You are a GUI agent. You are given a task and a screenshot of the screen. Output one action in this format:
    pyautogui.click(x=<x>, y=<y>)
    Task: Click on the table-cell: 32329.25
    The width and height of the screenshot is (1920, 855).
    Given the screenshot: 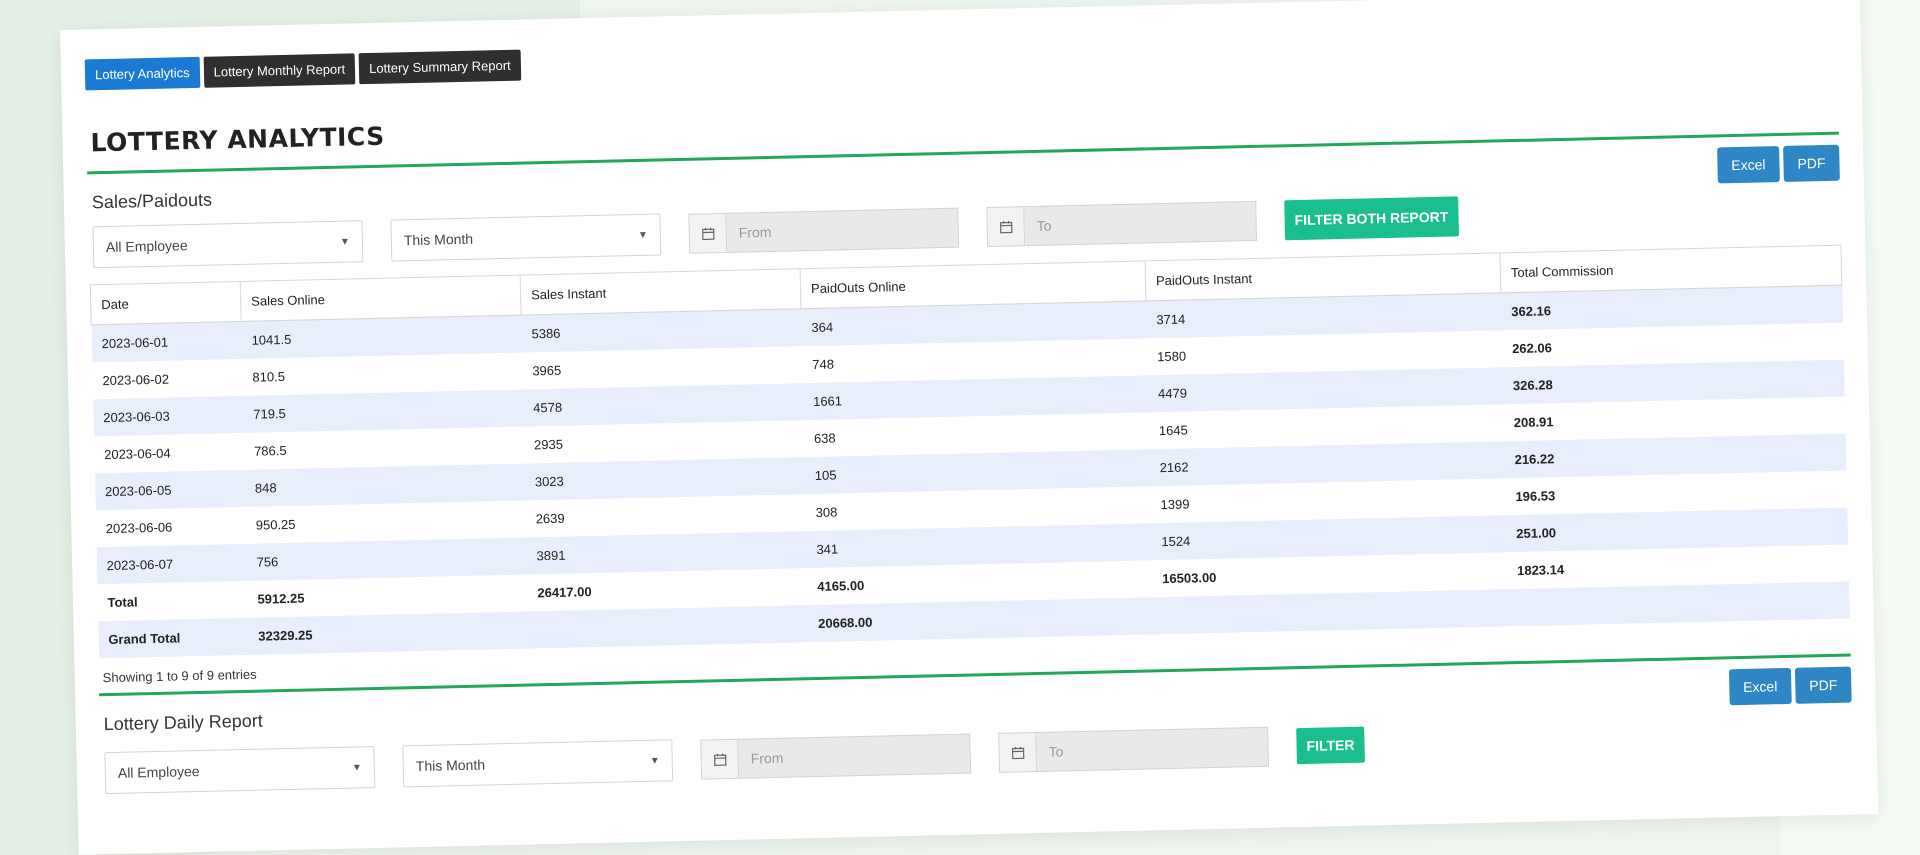 What is the action you would take?
    pyautogui.click(x=388, y=633)
    